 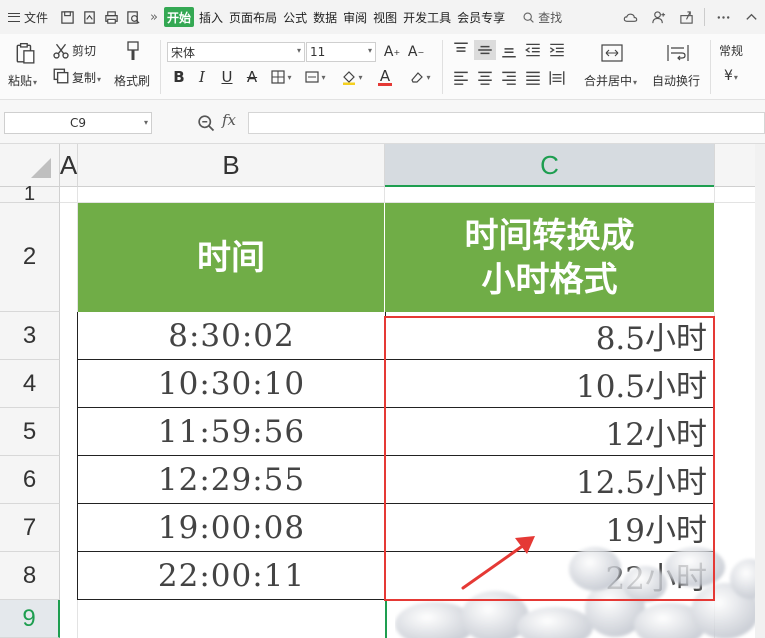 I want to click on time-cell: 12:29:55, so click(x=231, y=480).